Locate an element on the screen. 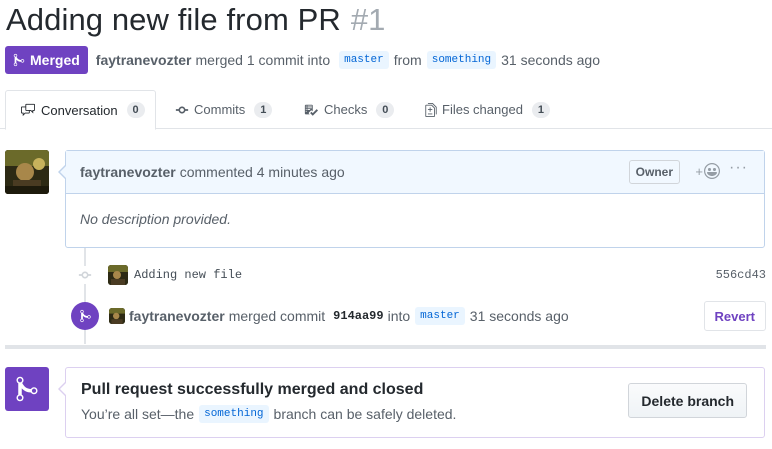  comment-timestamp: commented 4 minutes ago is located at coordinates (262, 172).